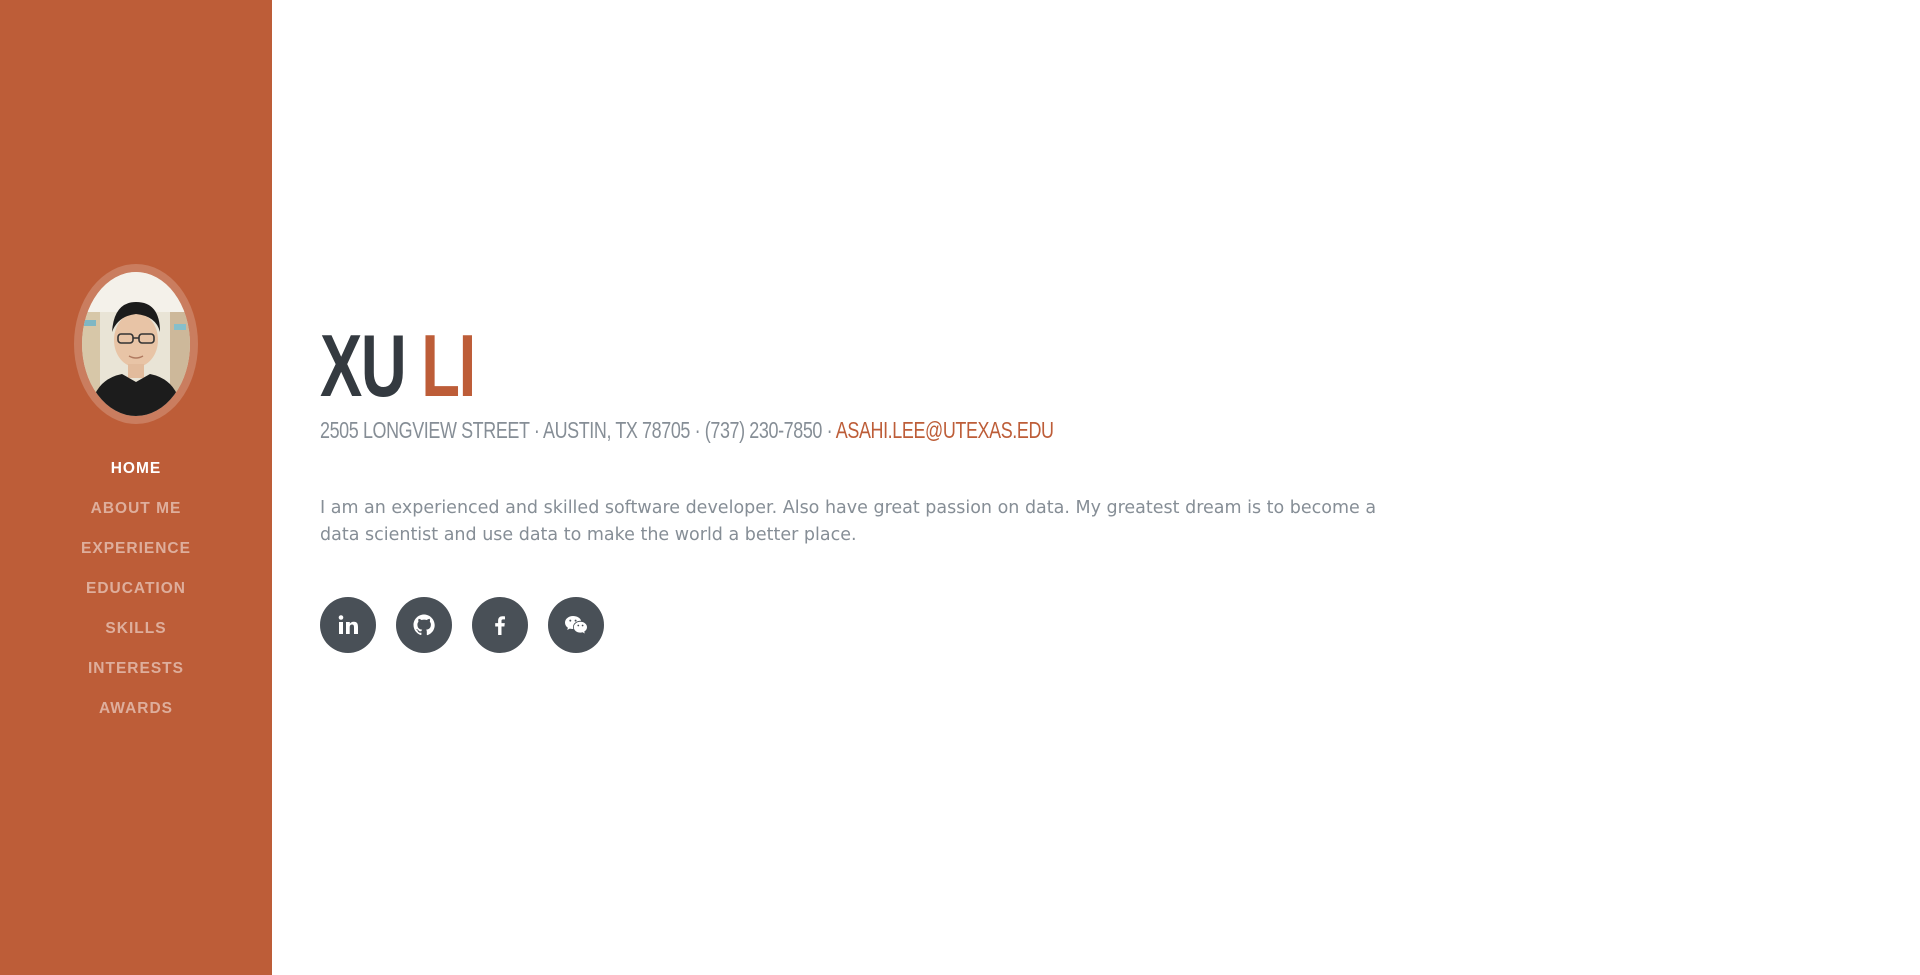 The image size is (1920, 975). I want to click on nav-item-skills: Skills, so click(135, 629).